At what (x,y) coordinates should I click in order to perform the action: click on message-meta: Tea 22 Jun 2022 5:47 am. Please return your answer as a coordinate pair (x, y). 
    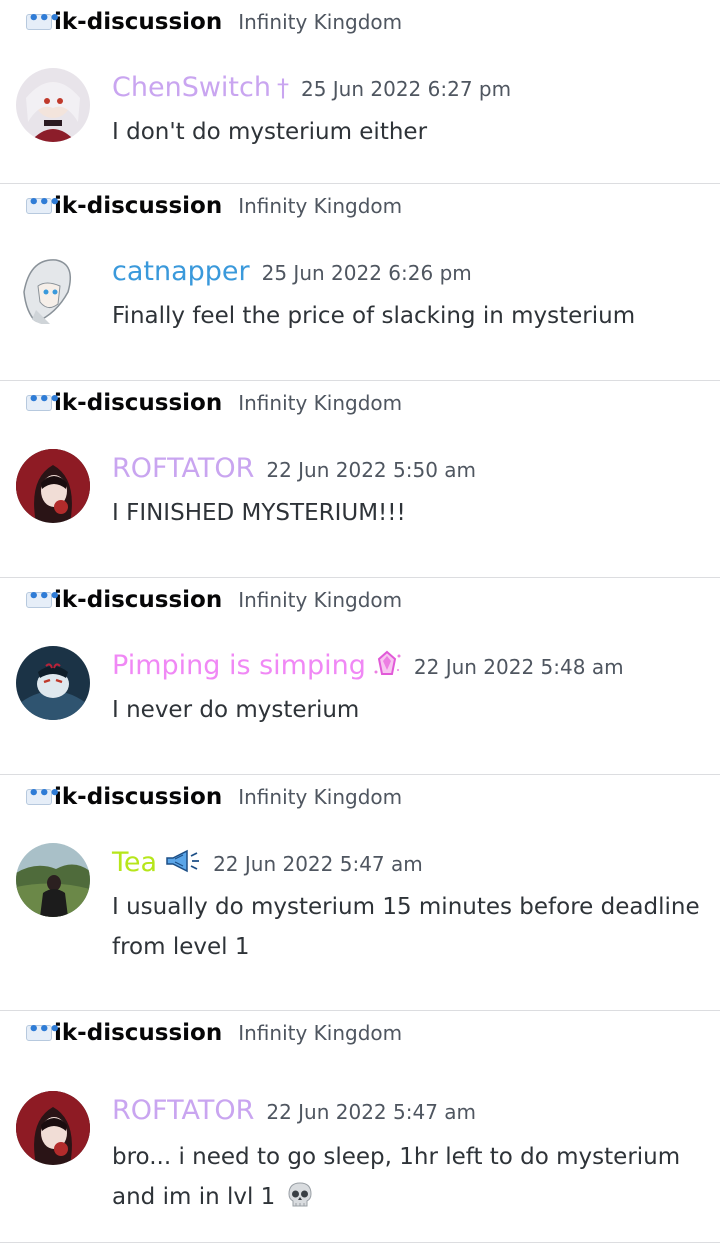
    Looking at the image, I should click on (267, 862).